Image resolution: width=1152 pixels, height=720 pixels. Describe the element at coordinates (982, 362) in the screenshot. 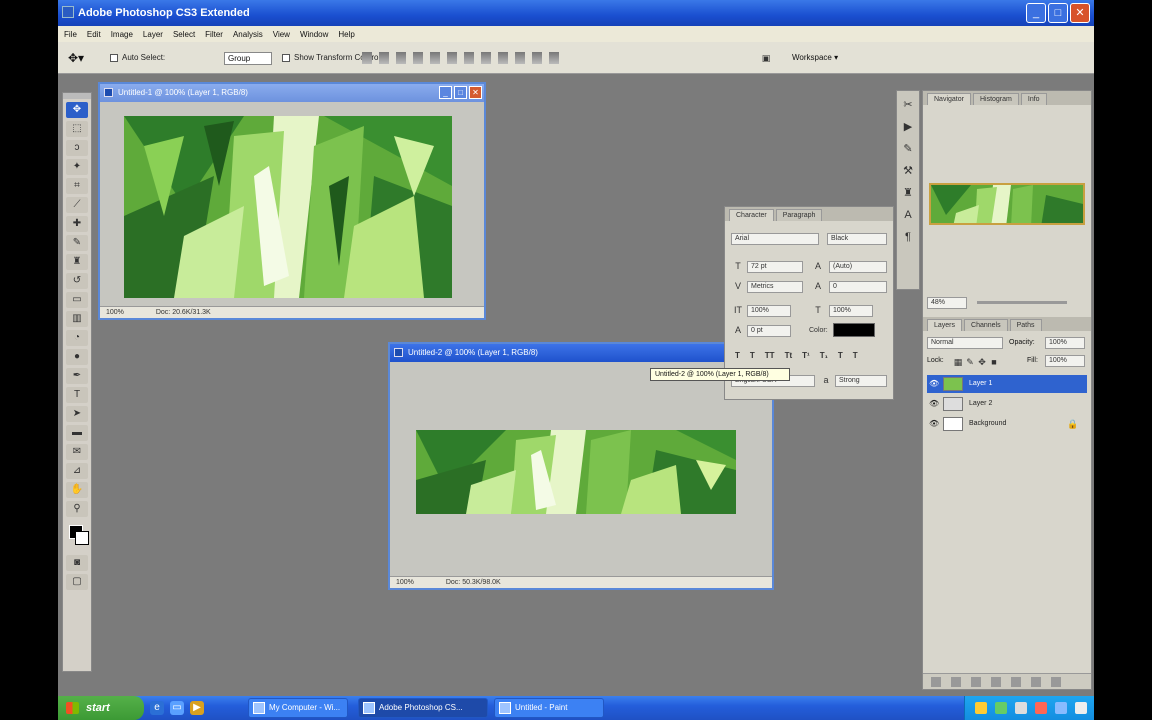

I see `lock-position-icon: ✥` at that location.